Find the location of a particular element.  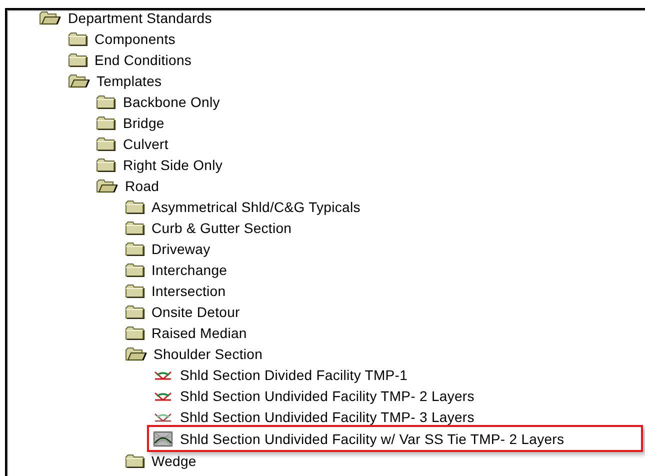

folder-label: End Conditions is located at coordinates (143, 60).